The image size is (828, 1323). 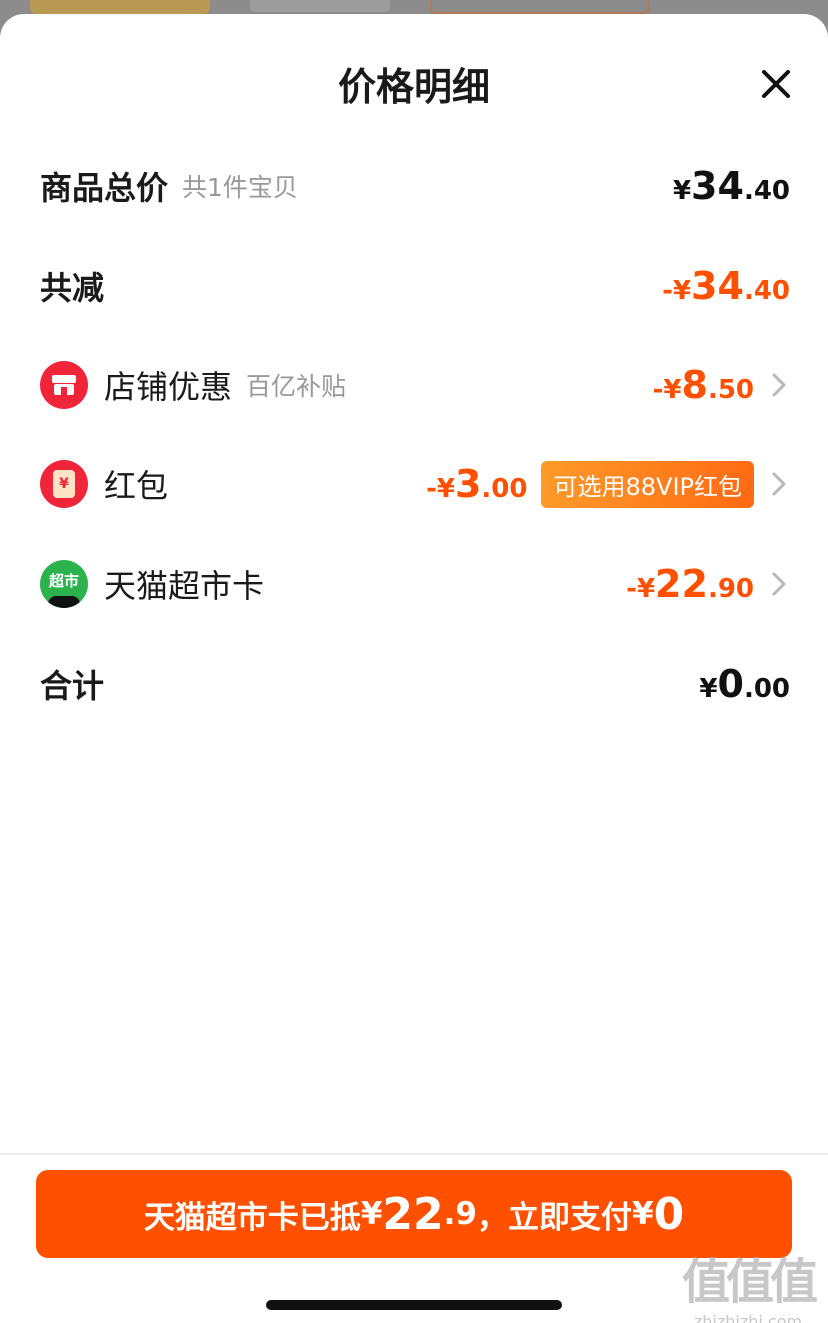 What do you see at coordinates (477, 484) in the screenshot?
I see `red-packet-price: -¥ 3 .00` at bounding box center [477, 484].